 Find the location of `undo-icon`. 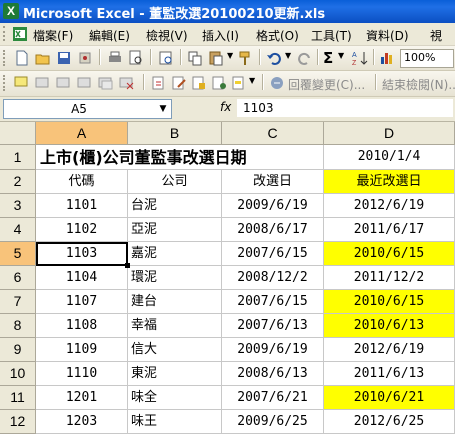

undo-icon is located at coordinates (274, 58).